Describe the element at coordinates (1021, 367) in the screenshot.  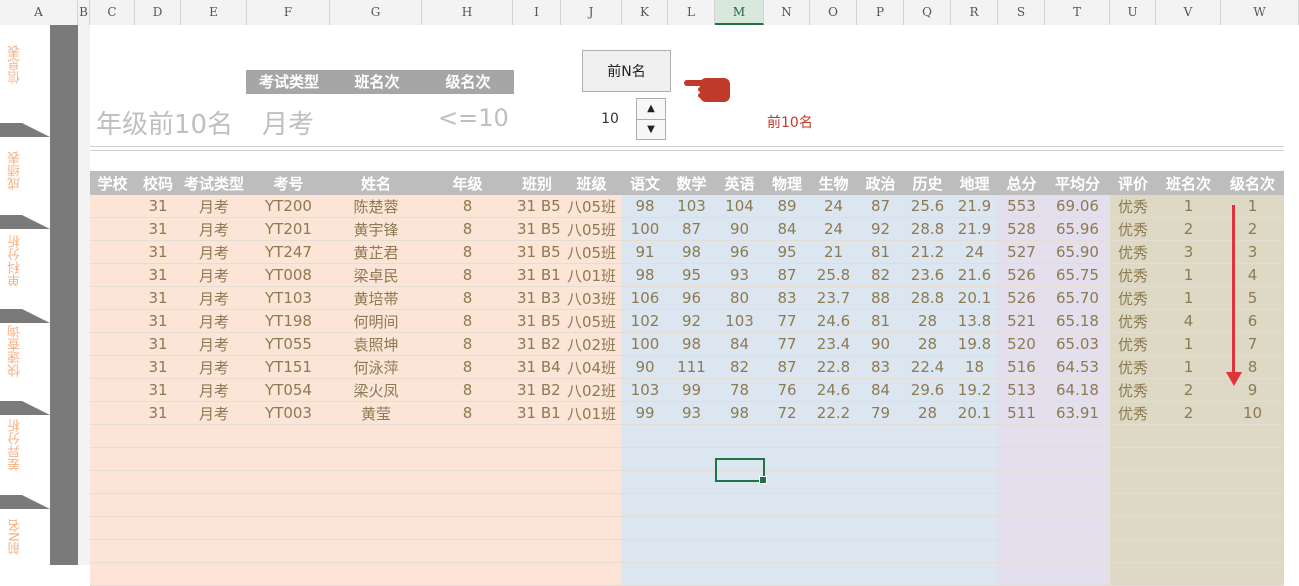
I see `table-cell: 516` at that location.